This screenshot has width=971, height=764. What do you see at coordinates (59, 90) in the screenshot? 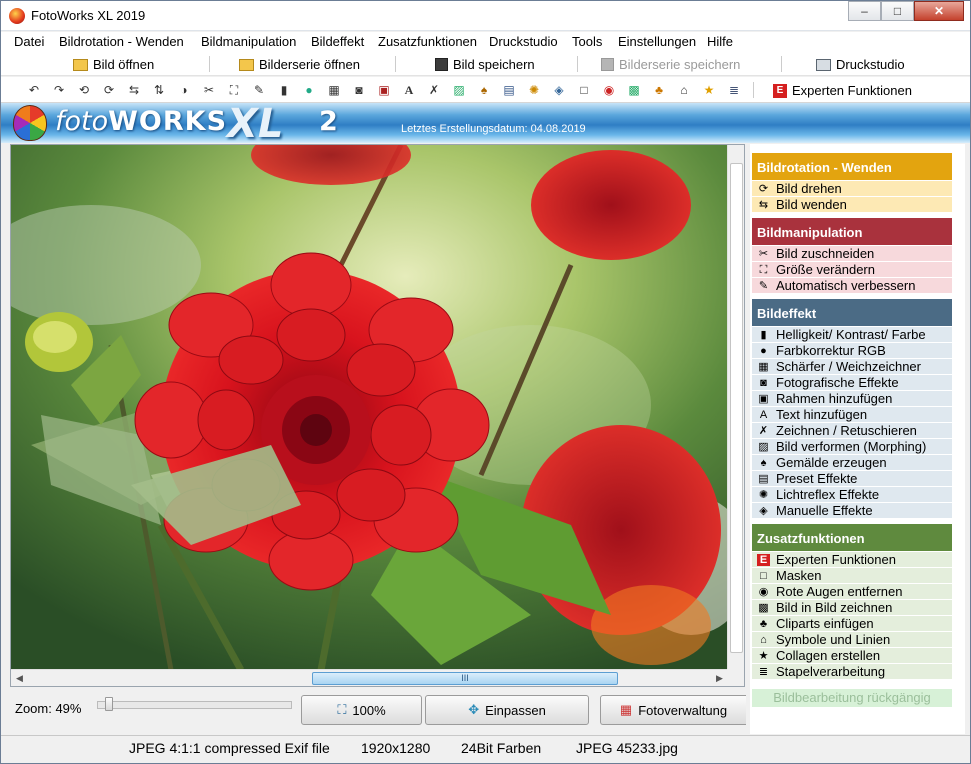
I see `rotate-right-icon: ↷` at bounding box center [59, 90].